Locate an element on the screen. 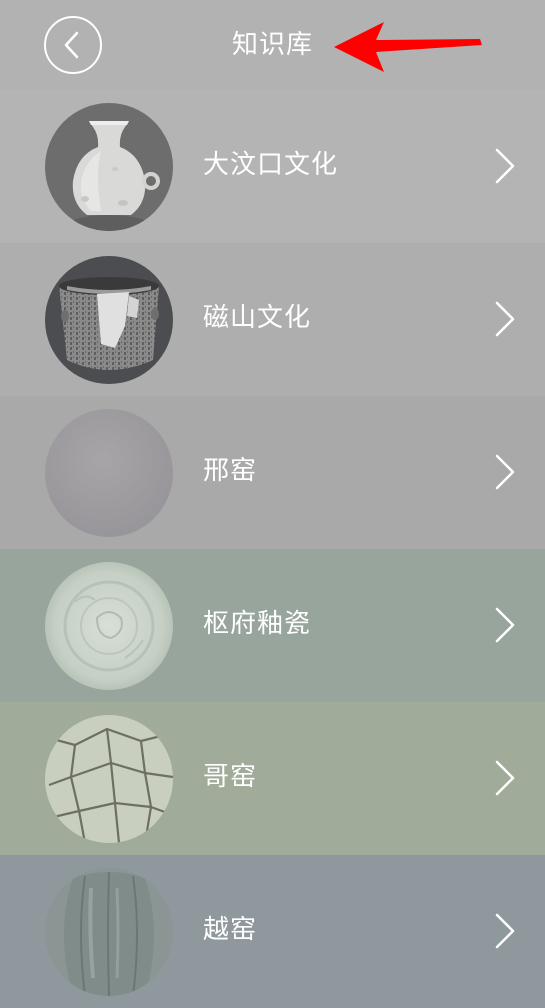 This screenshot has height=1008, width=545. list-item-label: 磁山文化 is located at coordinates (257, 318).